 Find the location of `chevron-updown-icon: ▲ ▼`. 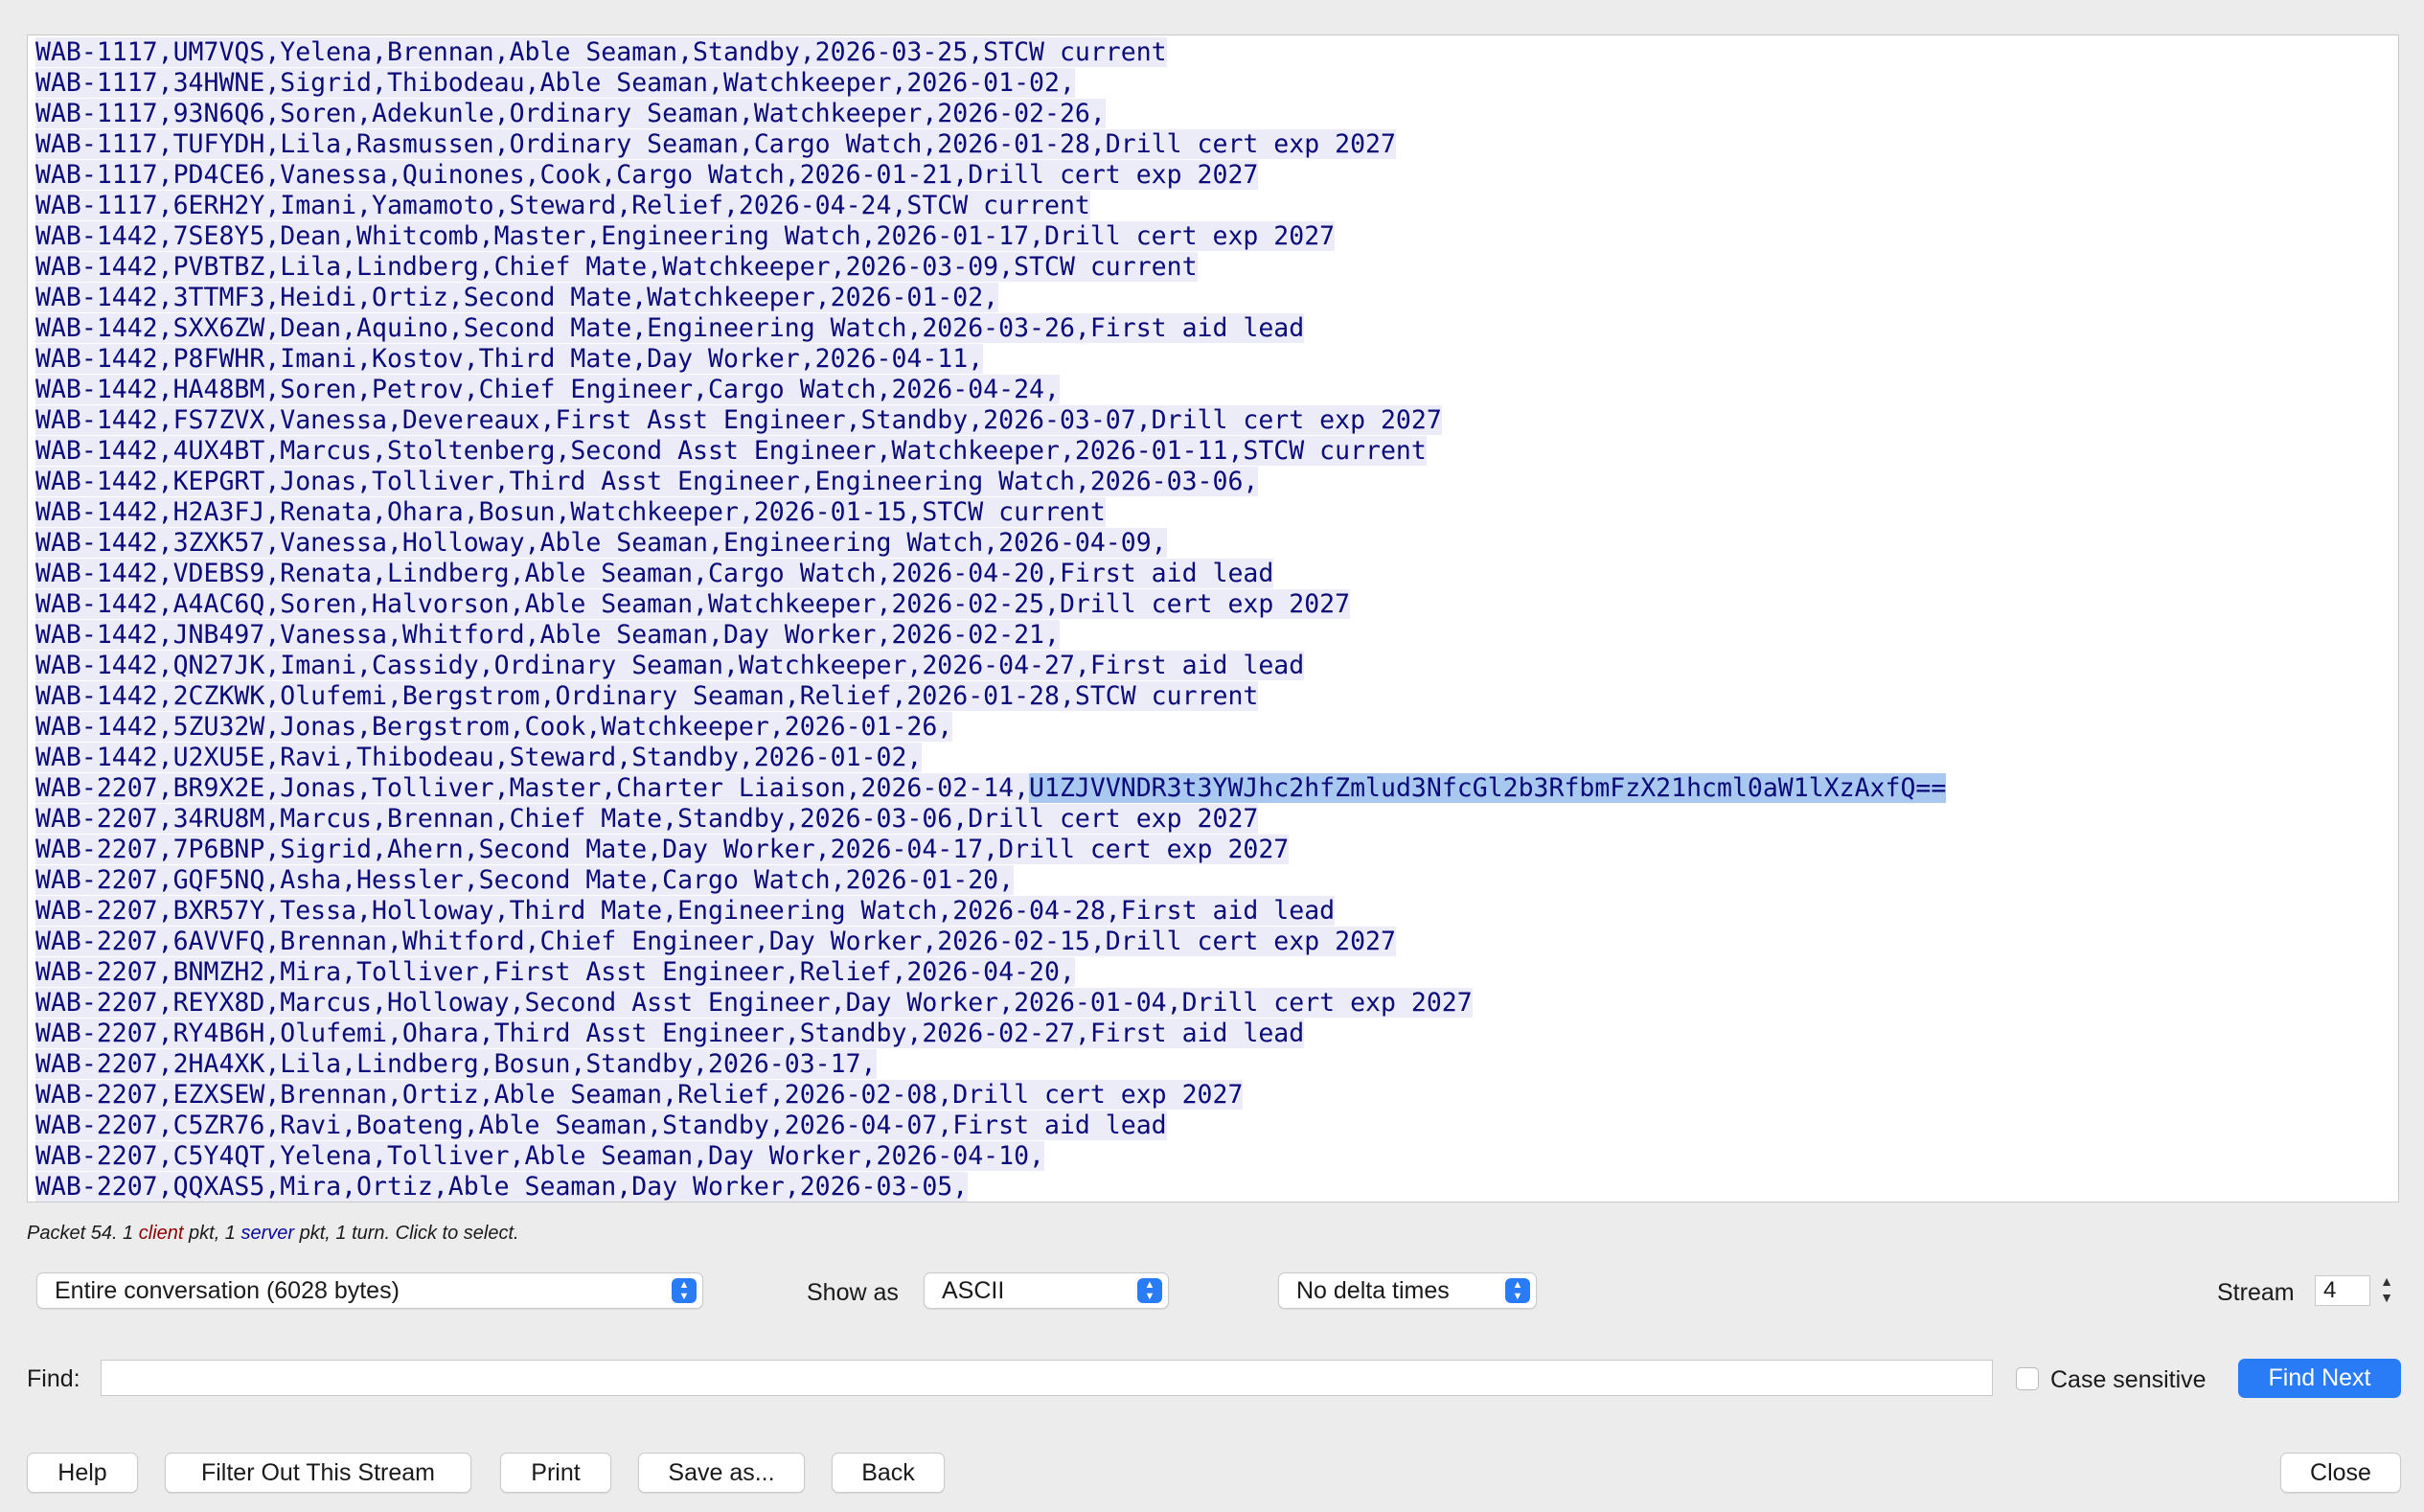

chevron-updown-icon: ▲ ▼ is located at coordinates (1149, 1291).